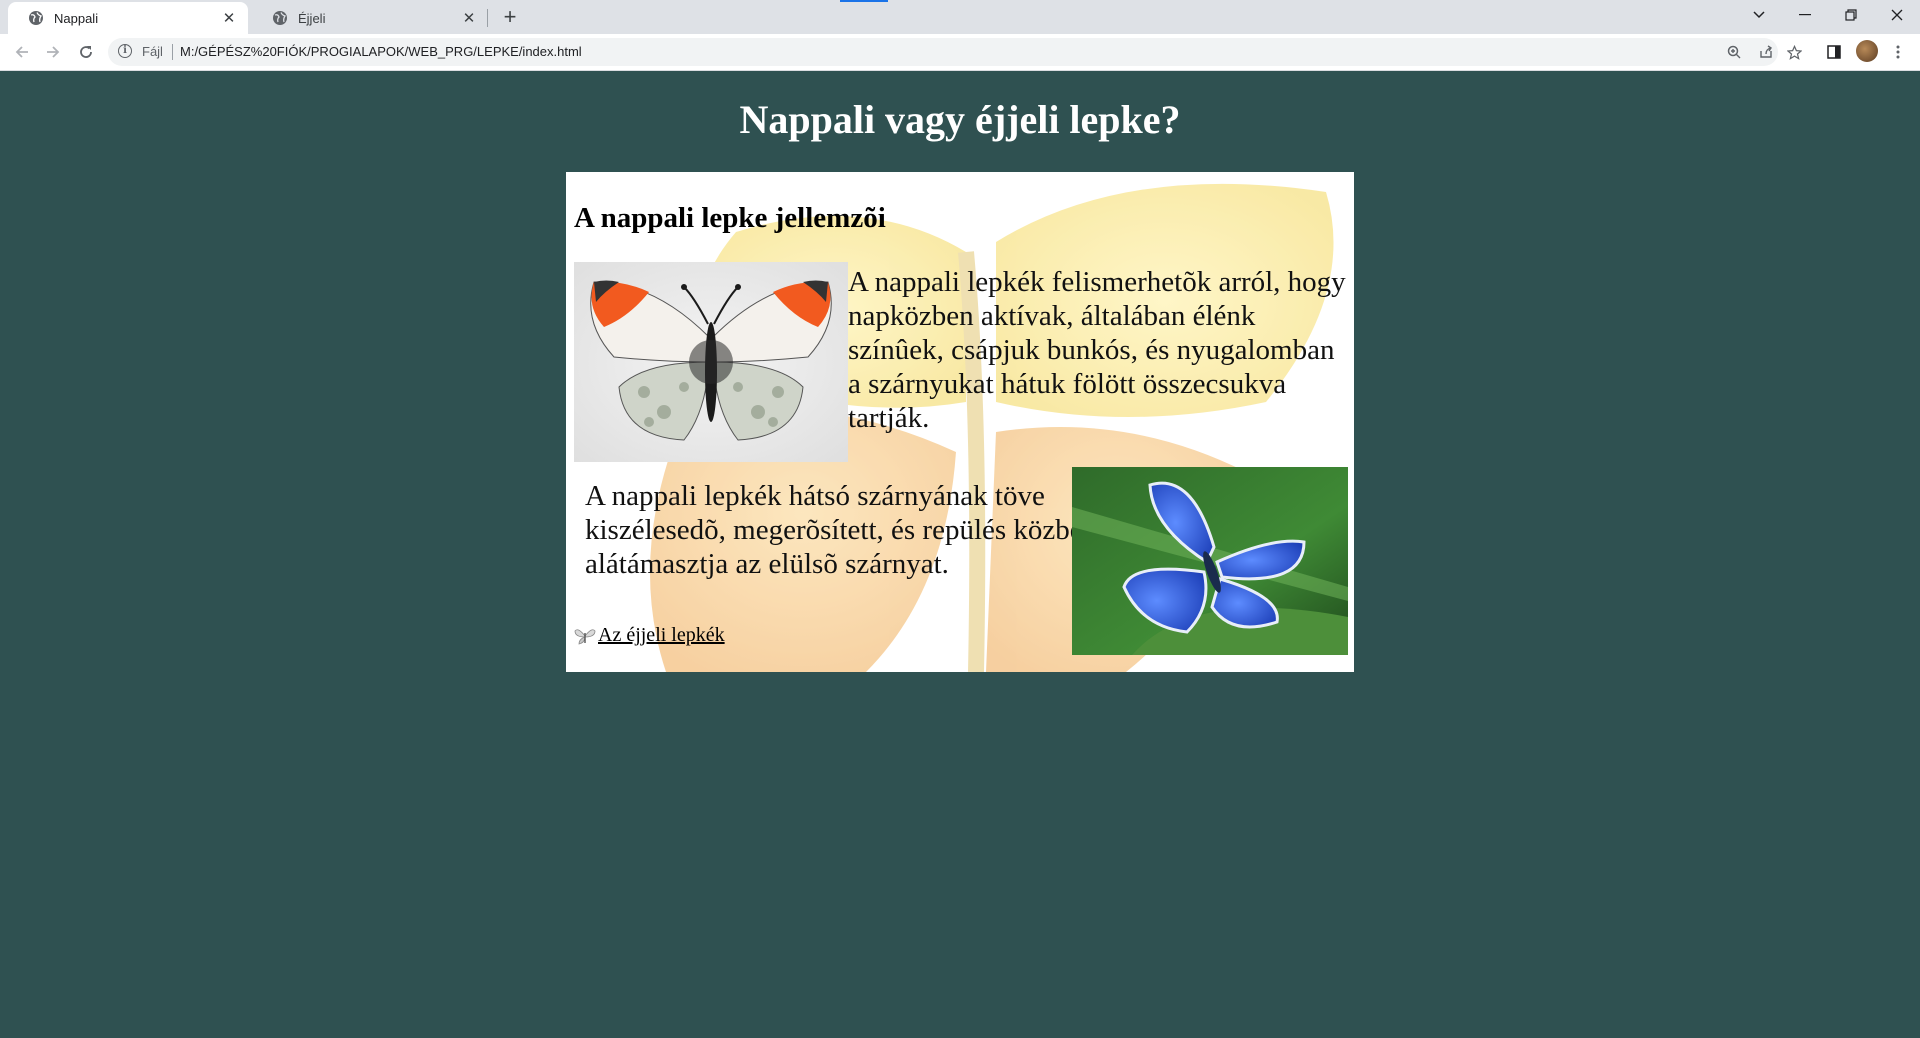  I want to click on forward-icon, so click(53, 52).